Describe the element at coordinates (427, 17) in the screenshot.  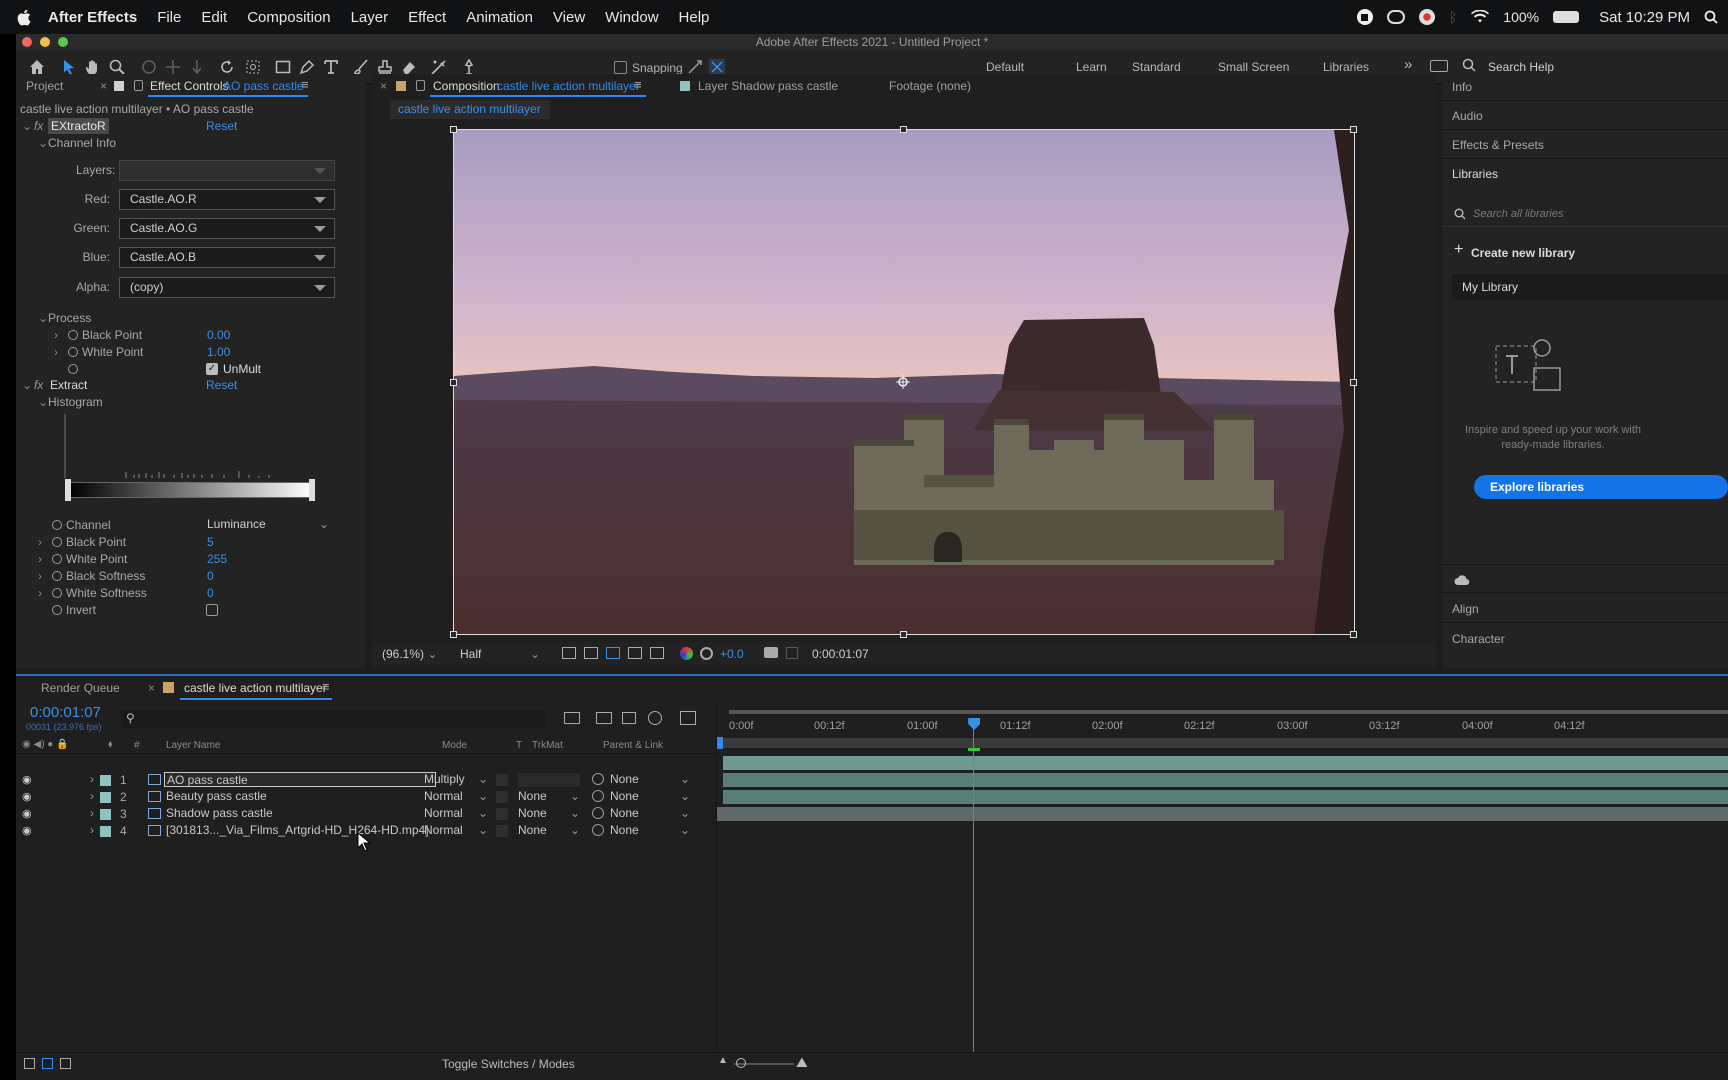
I see `menu-effect: Effect` at that location.